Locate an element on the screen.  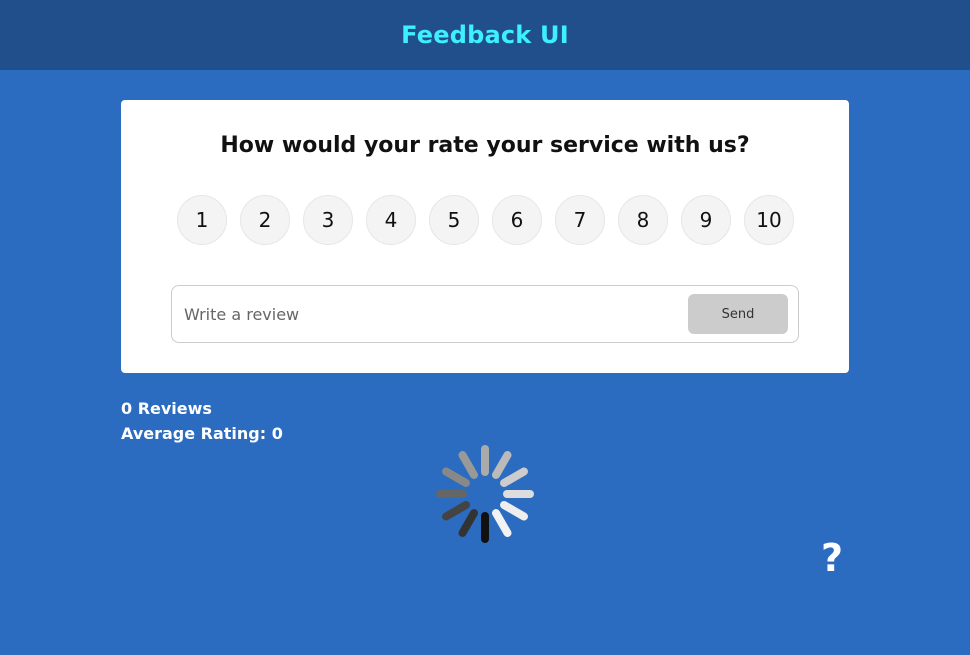
rating-option-8: 8 is located at coordinates (643, 220).